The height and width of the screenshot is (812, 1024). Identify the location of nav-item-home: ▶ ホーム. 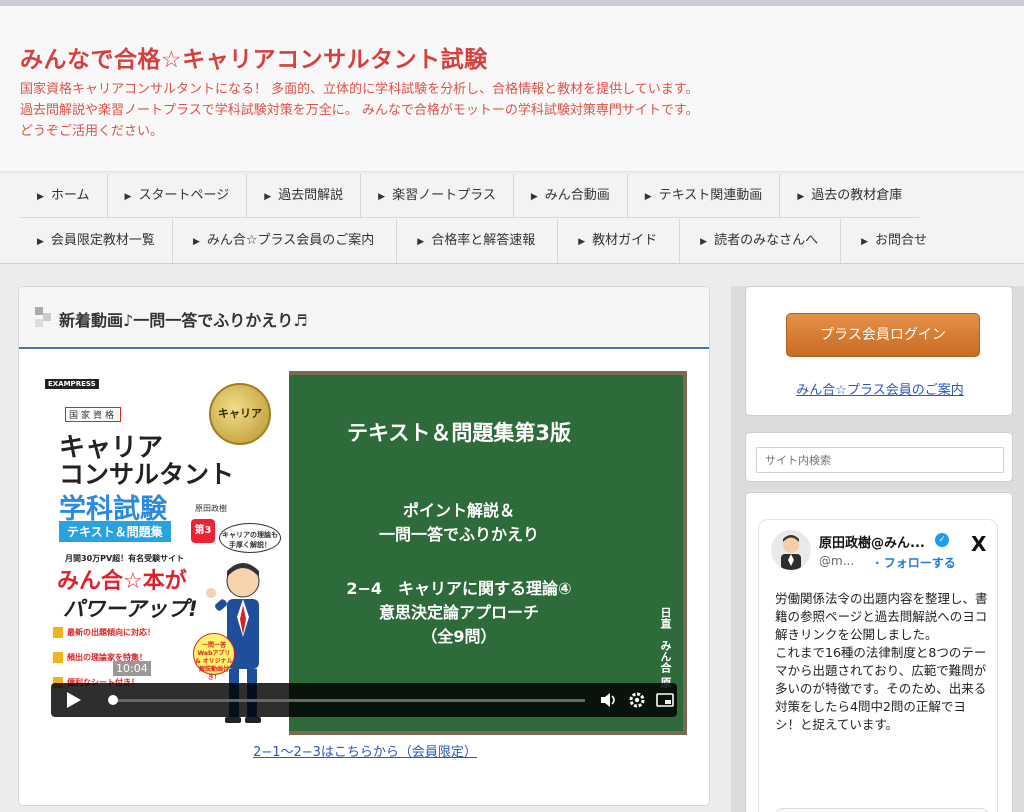
(64, 196).